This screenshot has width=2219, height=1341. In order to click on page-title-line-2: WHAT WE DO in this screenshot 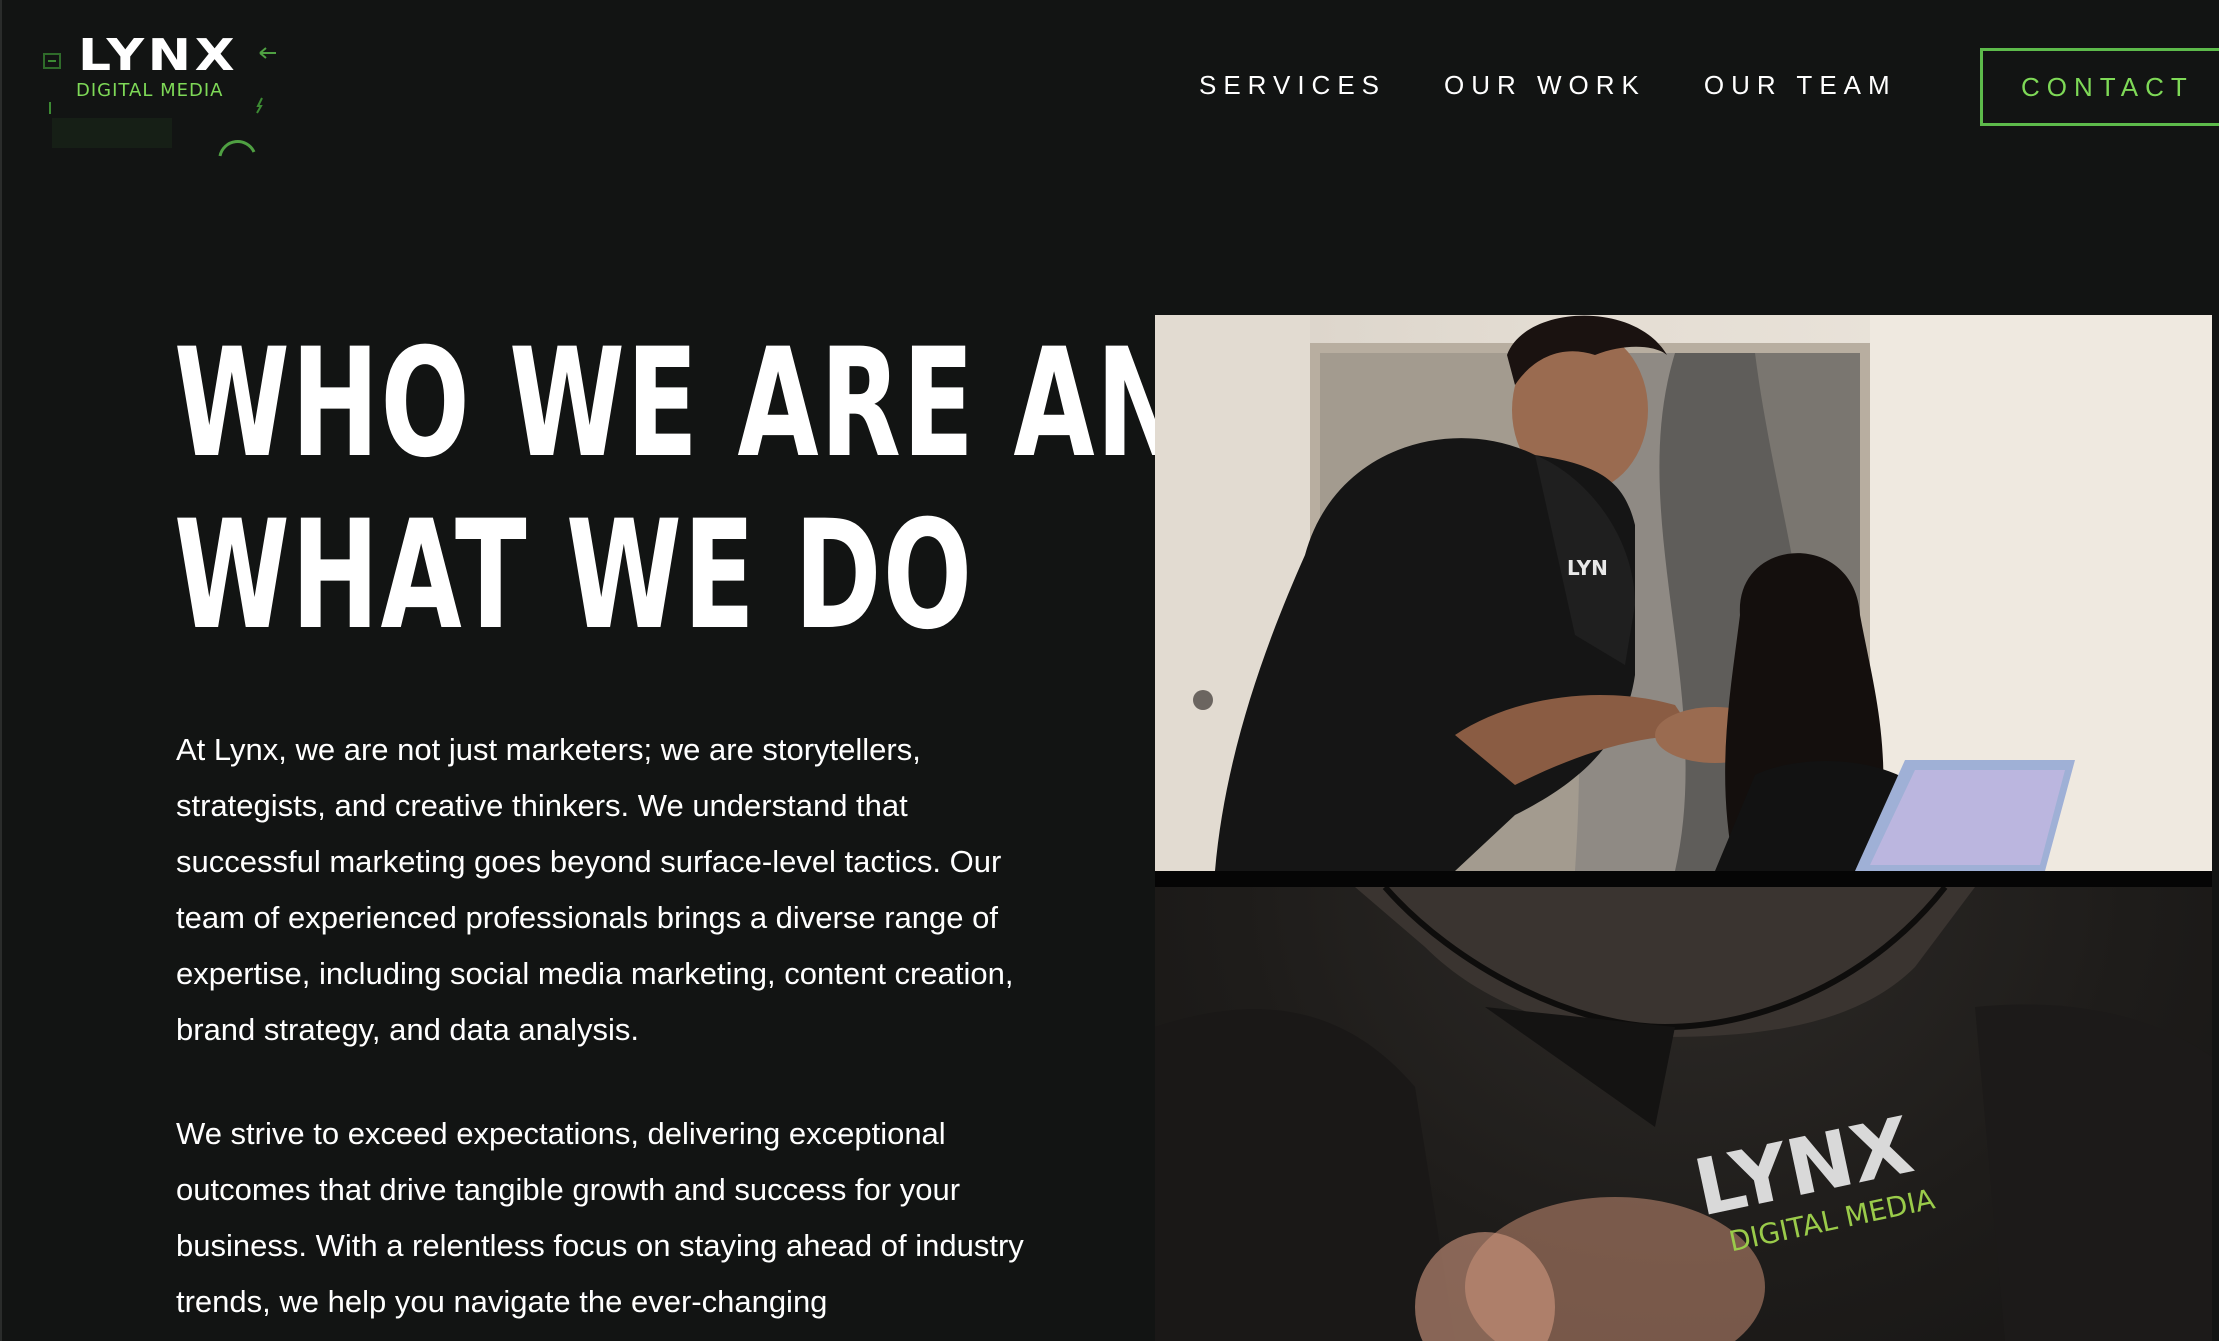, I will do `click(574, 576)`.